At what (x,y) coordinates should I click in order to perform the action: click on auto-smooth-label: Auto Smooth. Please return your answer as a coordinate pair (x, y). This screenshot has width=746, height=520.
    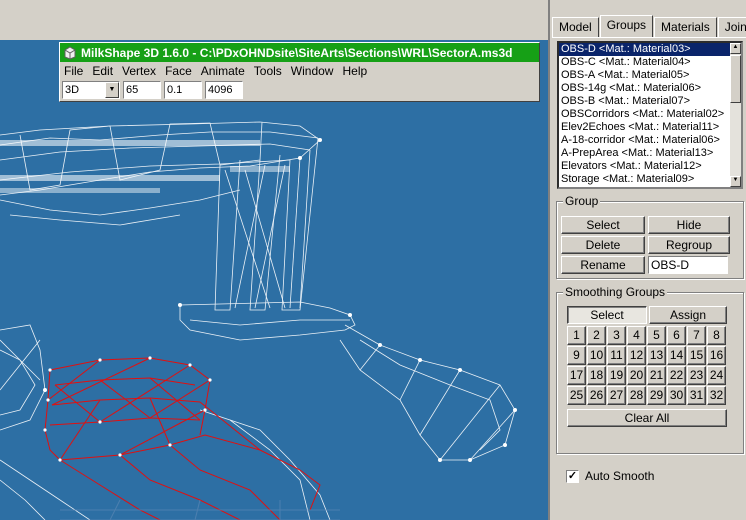
    Looking at the image, I should click on (620, 476).